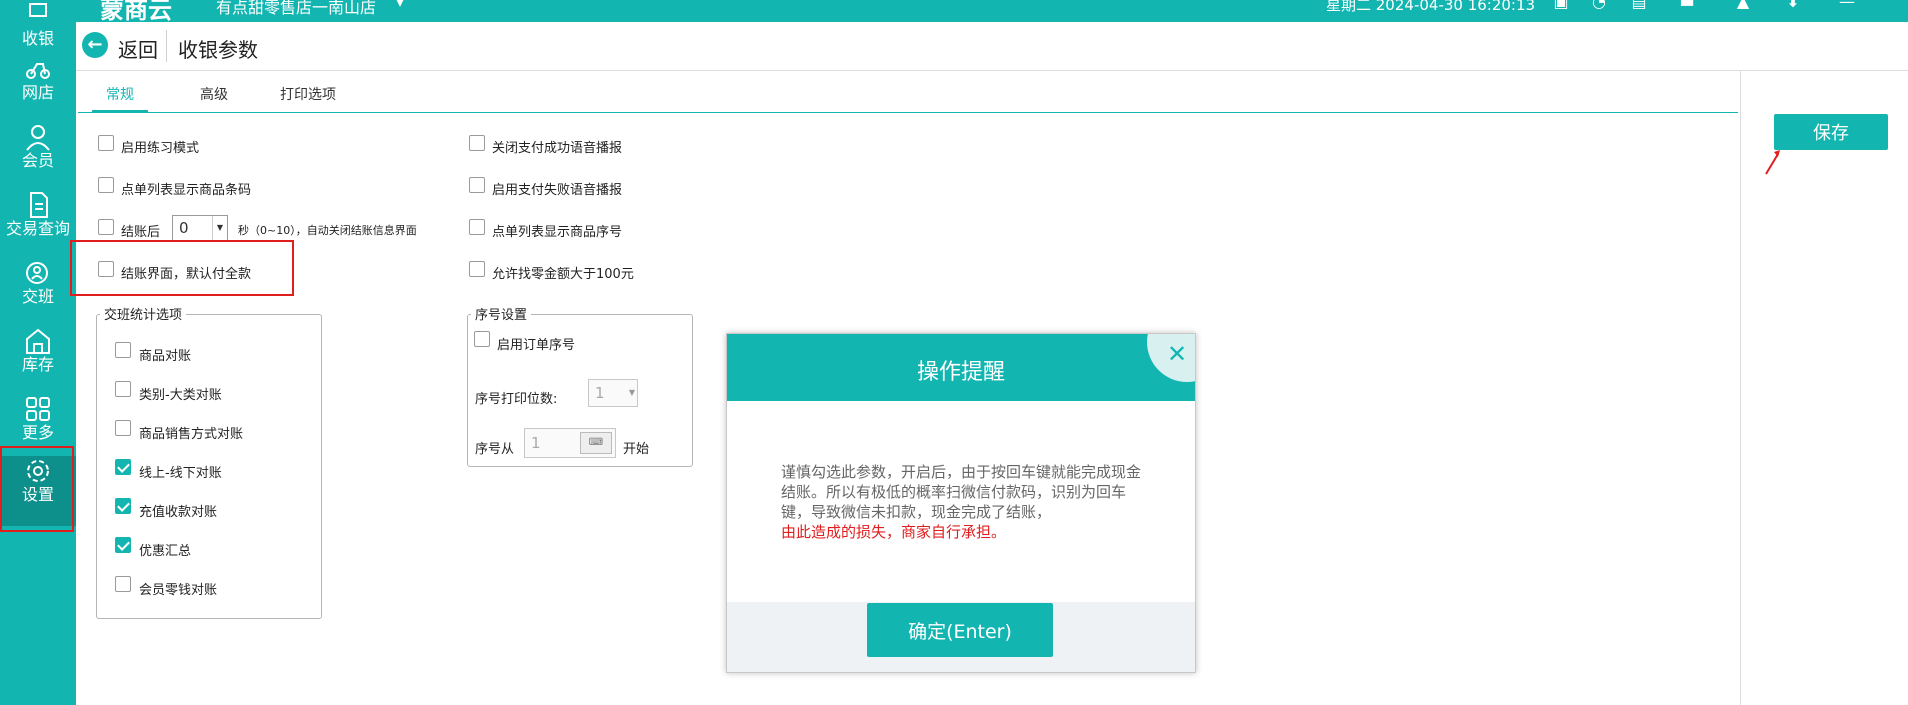 The image size is (1908, 705). I want to click on sidebar-item-online-store: 网店, so click(38, 87).